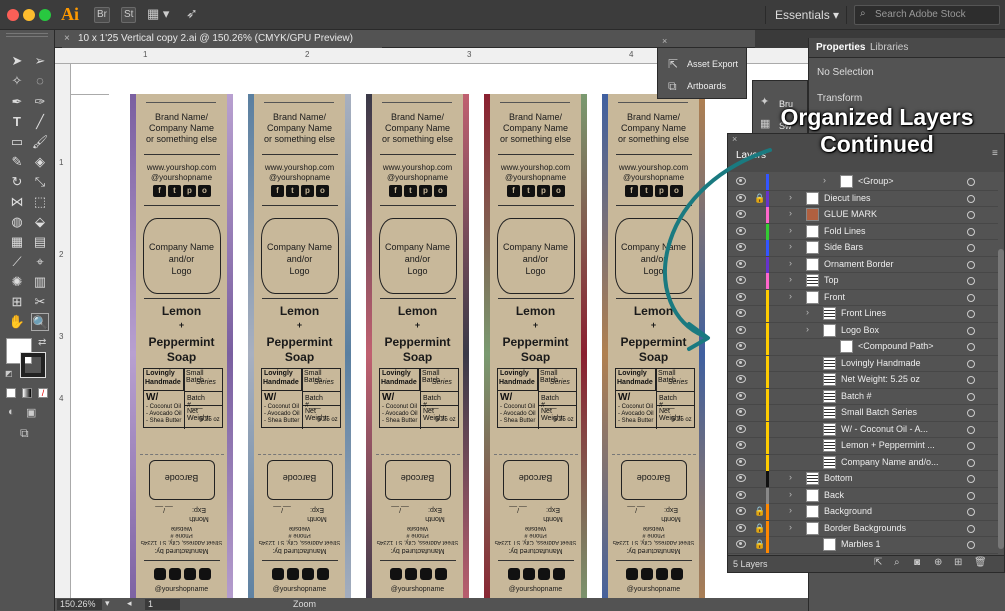 This screenshot has height=611, width=1005. I want to click on draw-mode-icon: ◐, so click(11, 412).